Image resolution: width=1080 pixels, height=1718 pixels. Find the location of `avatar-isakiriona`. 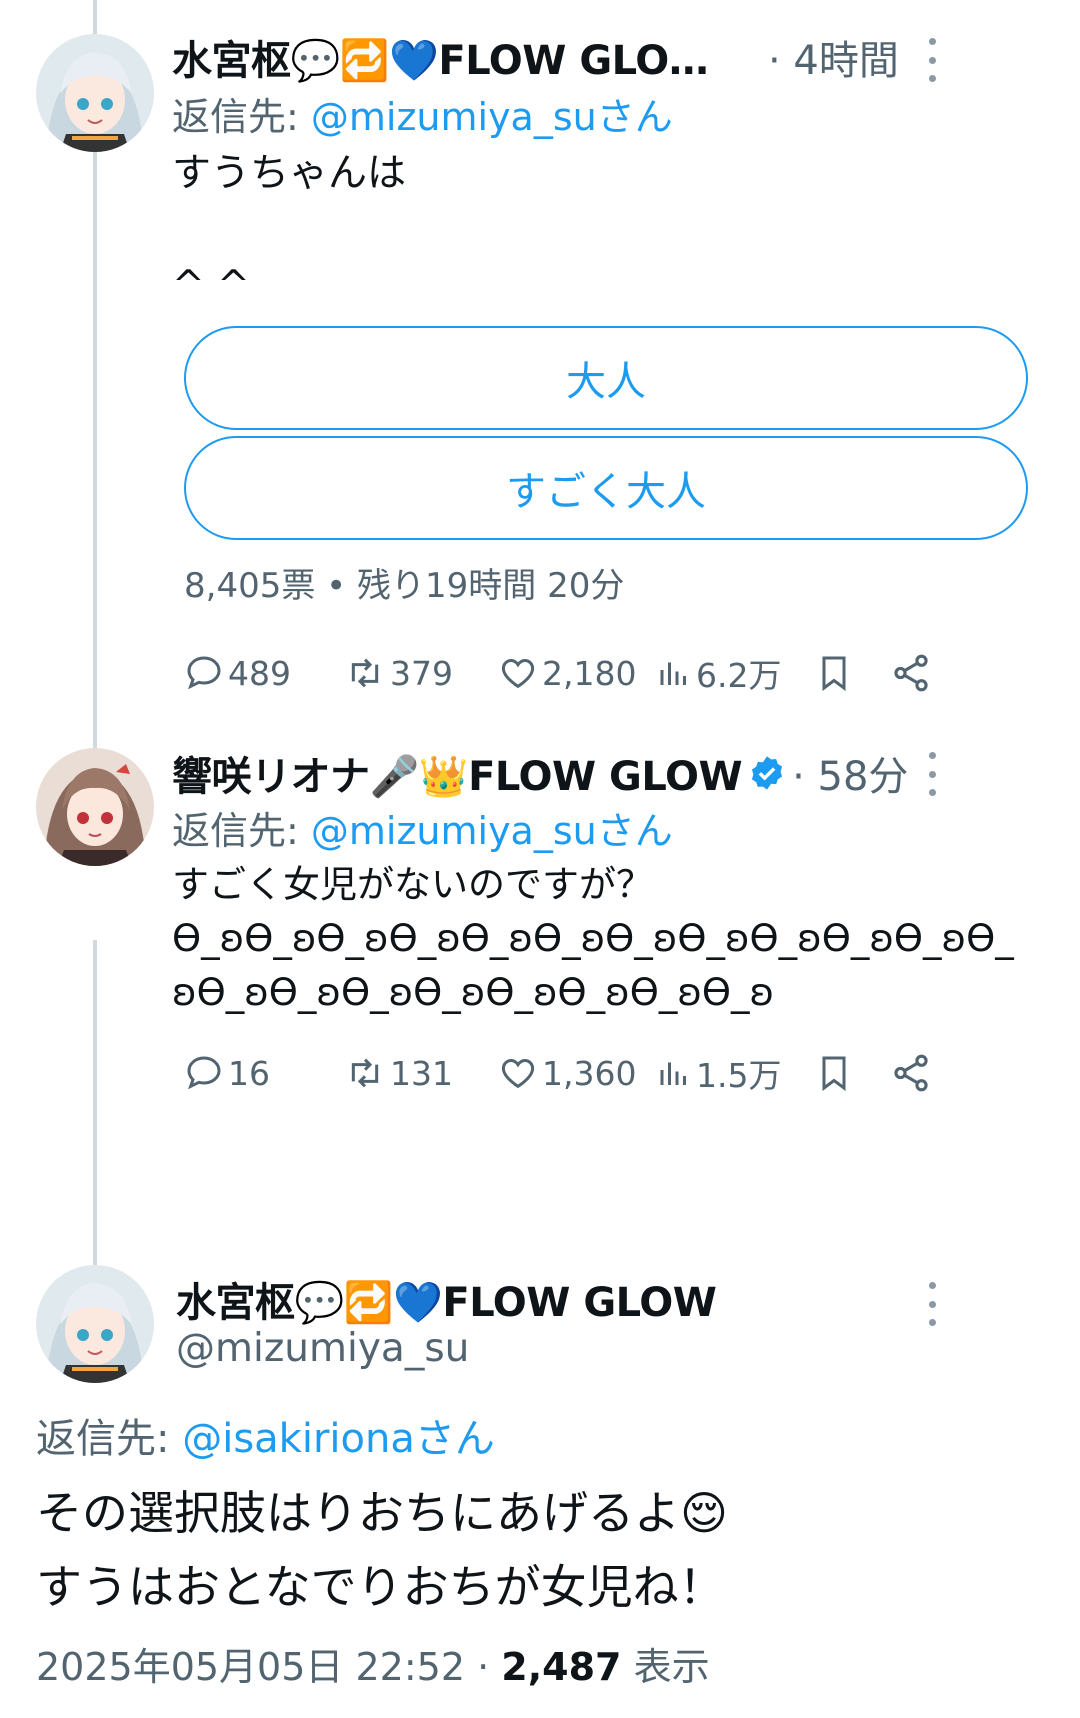

avatar-isakiriona is located at coordinates (95, 807).